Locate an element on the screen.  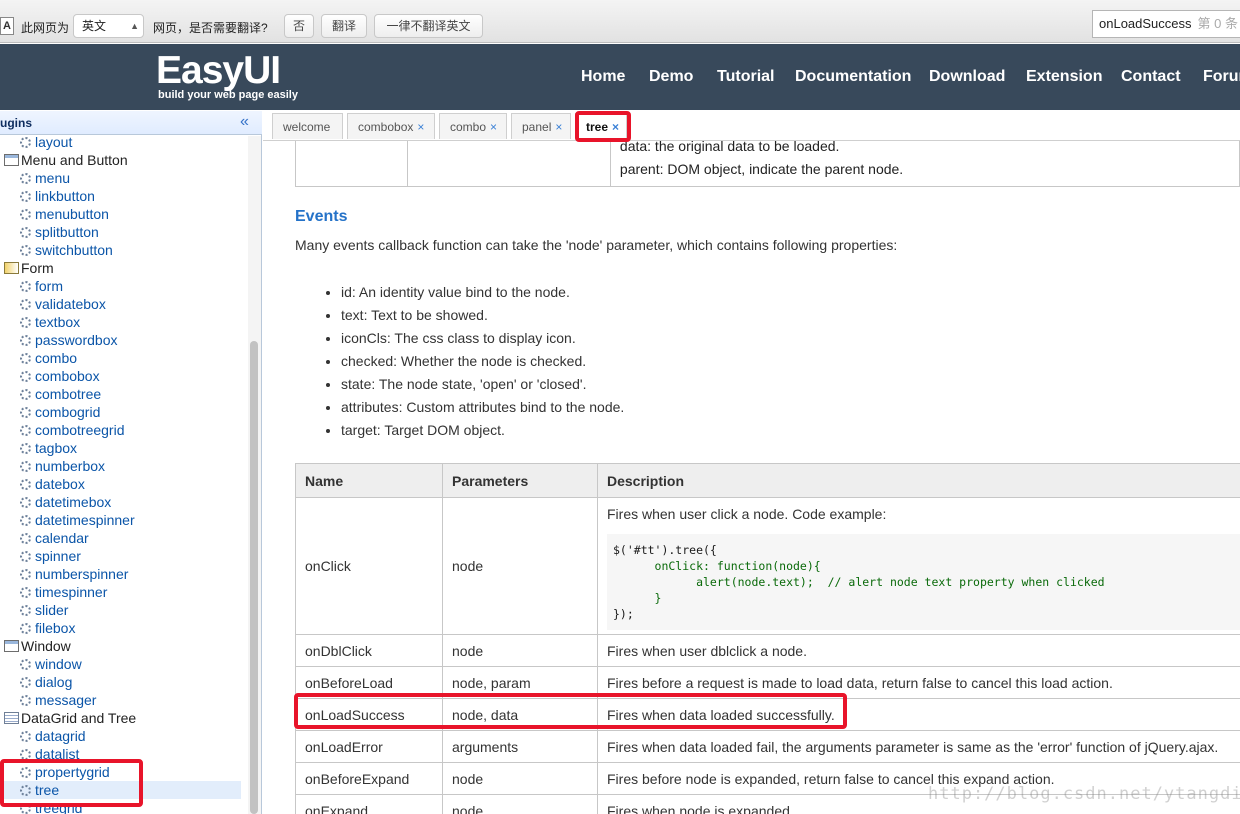
sidebar-item-layout: layout is located at coordinates (46, 142).